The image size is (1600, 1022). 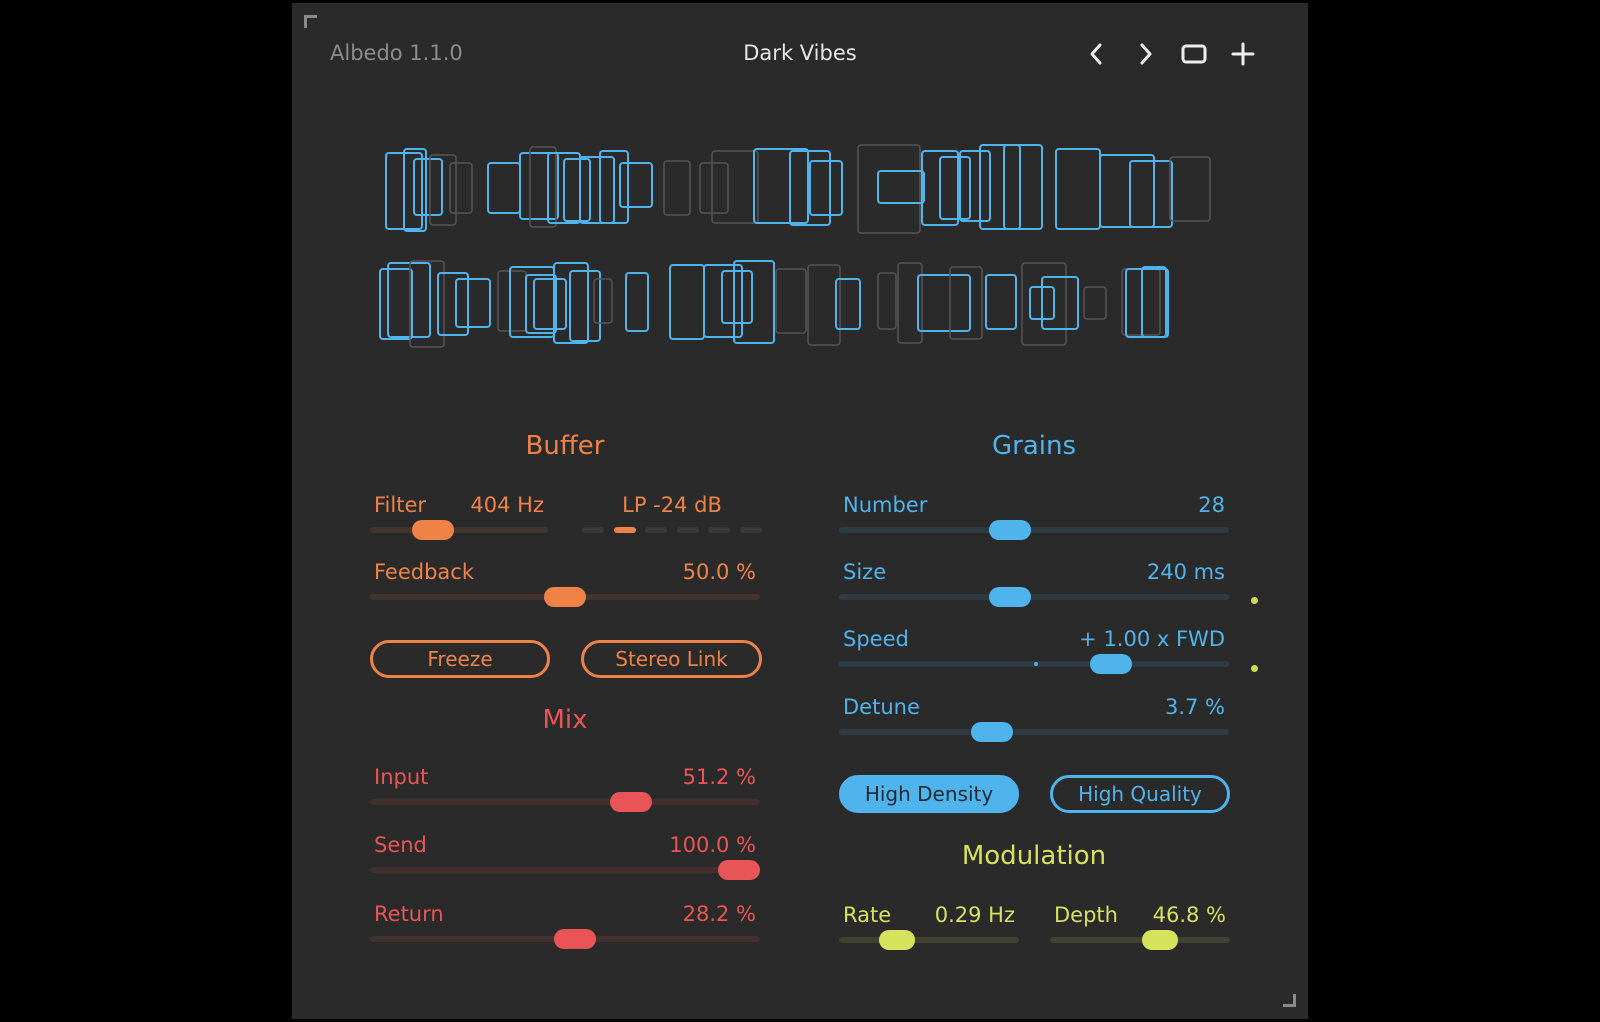 I want to click on chevron-left-icon, so click(x=1096, y=54).